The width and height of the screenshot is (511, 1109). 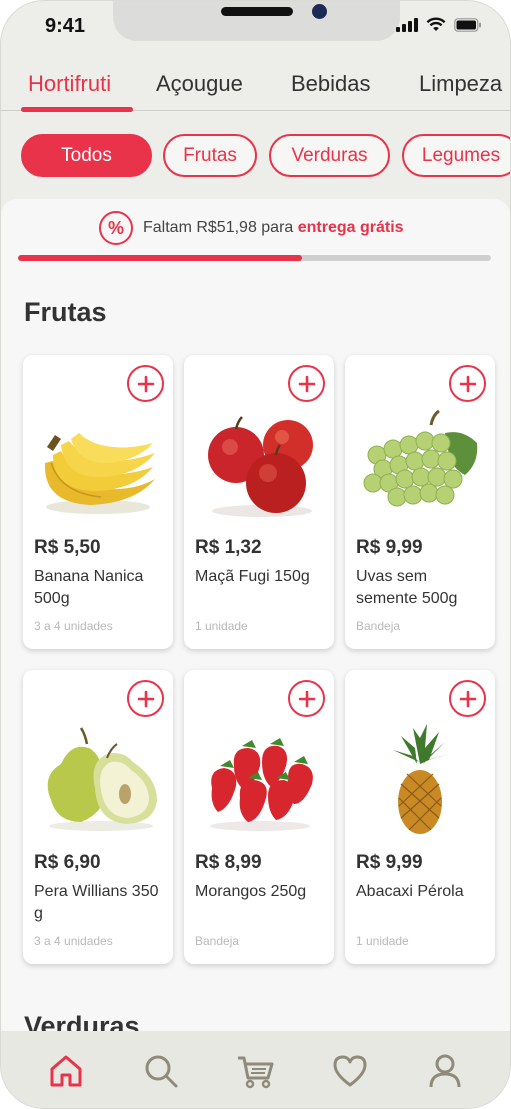 I want to click on cart-icon, so click(x=256, y=1072).